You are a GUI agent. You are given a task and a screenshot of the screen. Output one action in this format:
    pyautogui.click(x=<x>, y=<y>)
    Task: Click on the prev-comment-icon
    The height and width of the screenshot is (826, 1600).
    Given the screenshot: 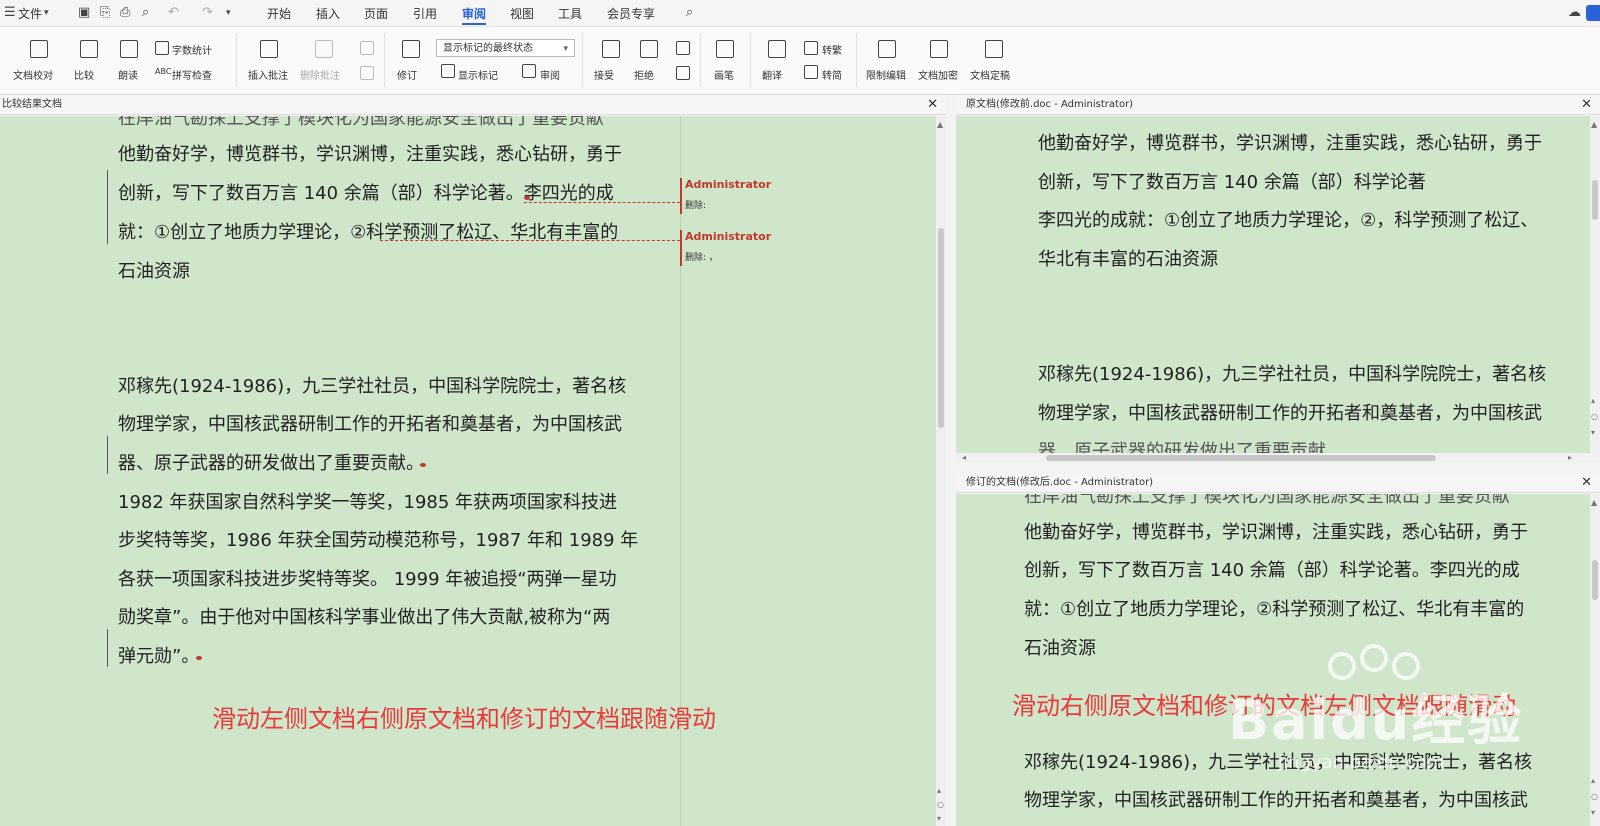 What is the action you would take?
    pyautogui.click(x=367, y=48)
    